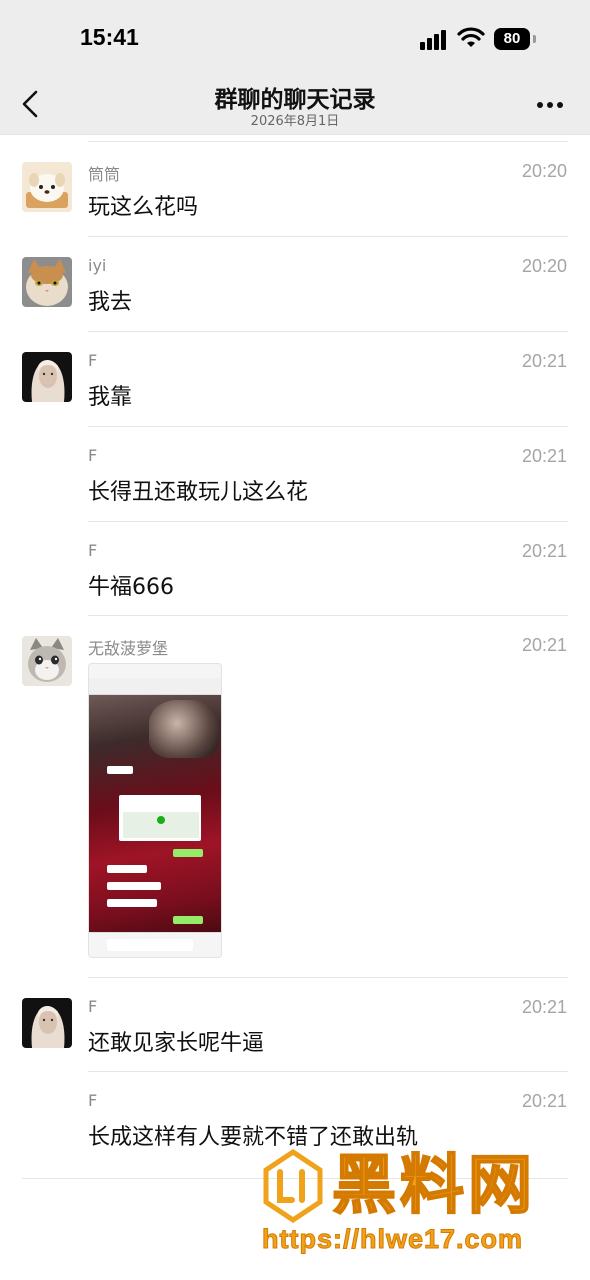 The image size is (590, 1280). Describe the element at coordinates (435, 40) in the screenshot. I see `cellular-signal-icon` at that location.